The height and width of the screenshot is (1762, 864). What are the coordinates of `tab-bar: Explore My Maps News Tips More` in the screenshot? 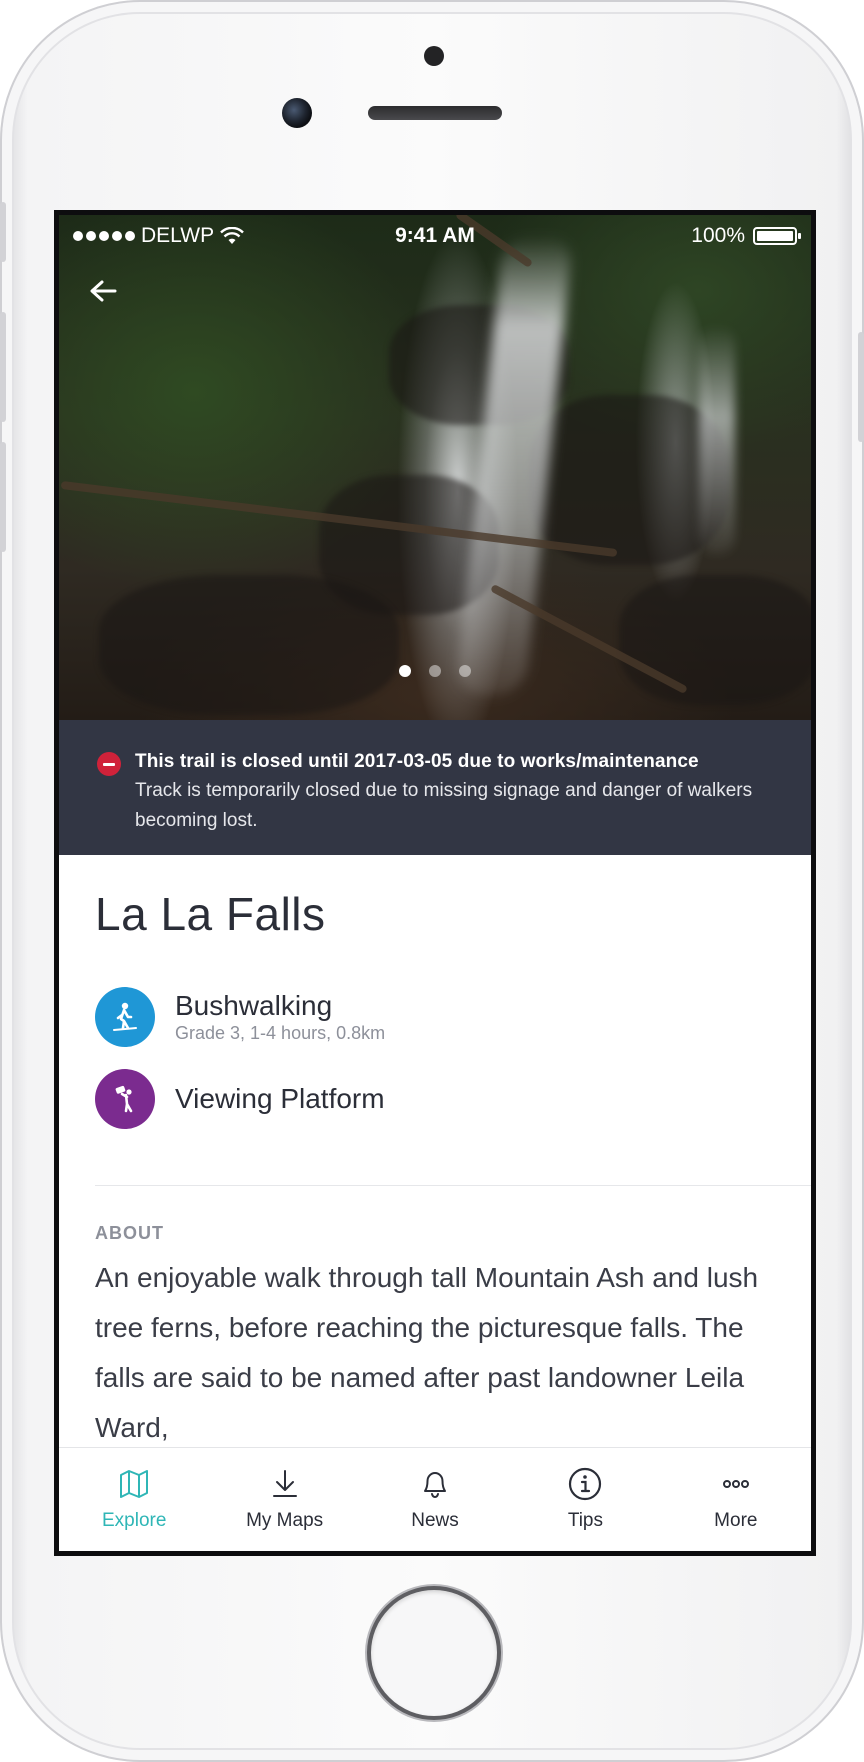 It's located at (435, 1499).